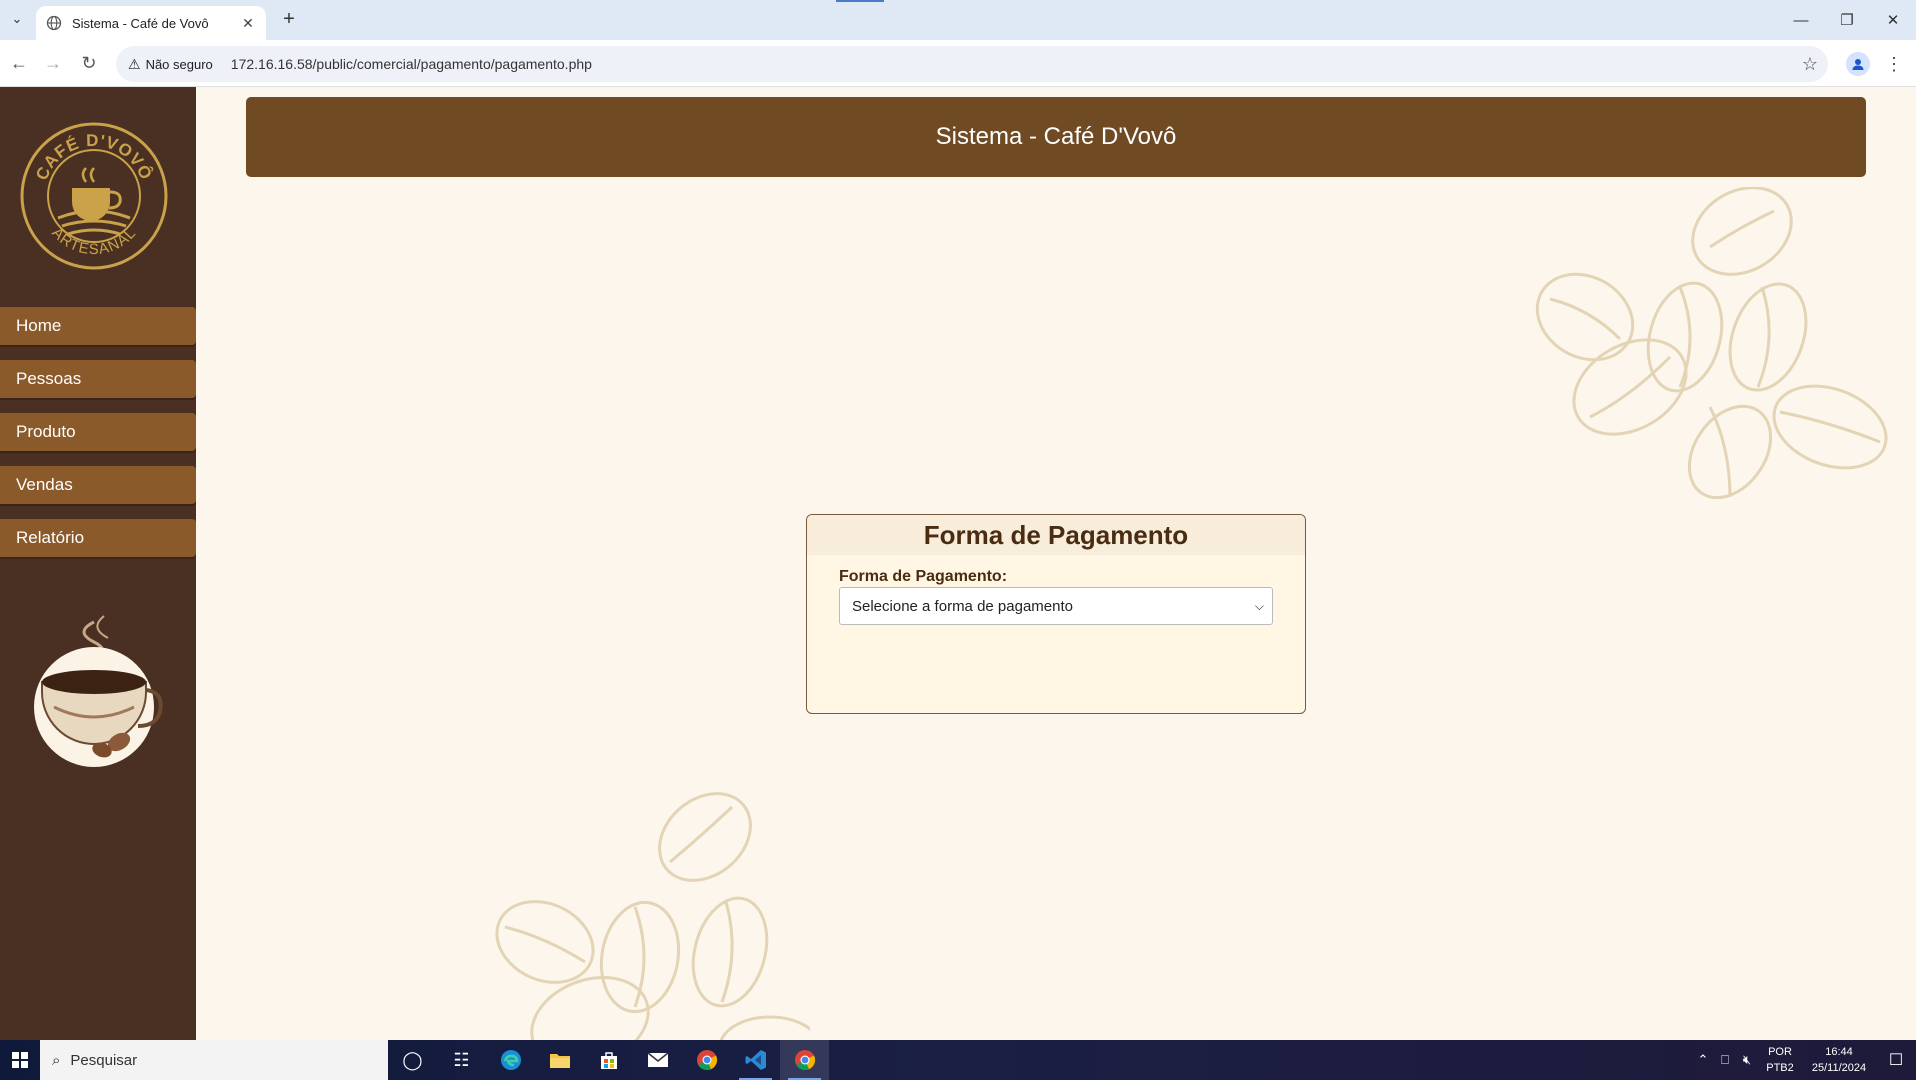 Image resolution: width=1916 pixels, height=1080 pixels. Describe the element at coordinates (1780, 1060) in the screenshot. I see `input-language-indicator: POR PTB2` at that location.